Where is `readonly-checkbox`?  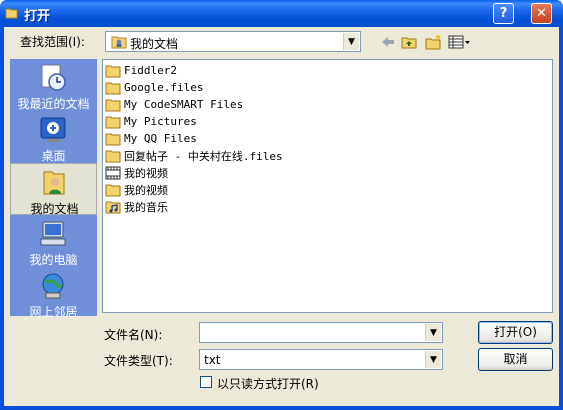
readonly-checkbox is located at coordinates (206, 382).